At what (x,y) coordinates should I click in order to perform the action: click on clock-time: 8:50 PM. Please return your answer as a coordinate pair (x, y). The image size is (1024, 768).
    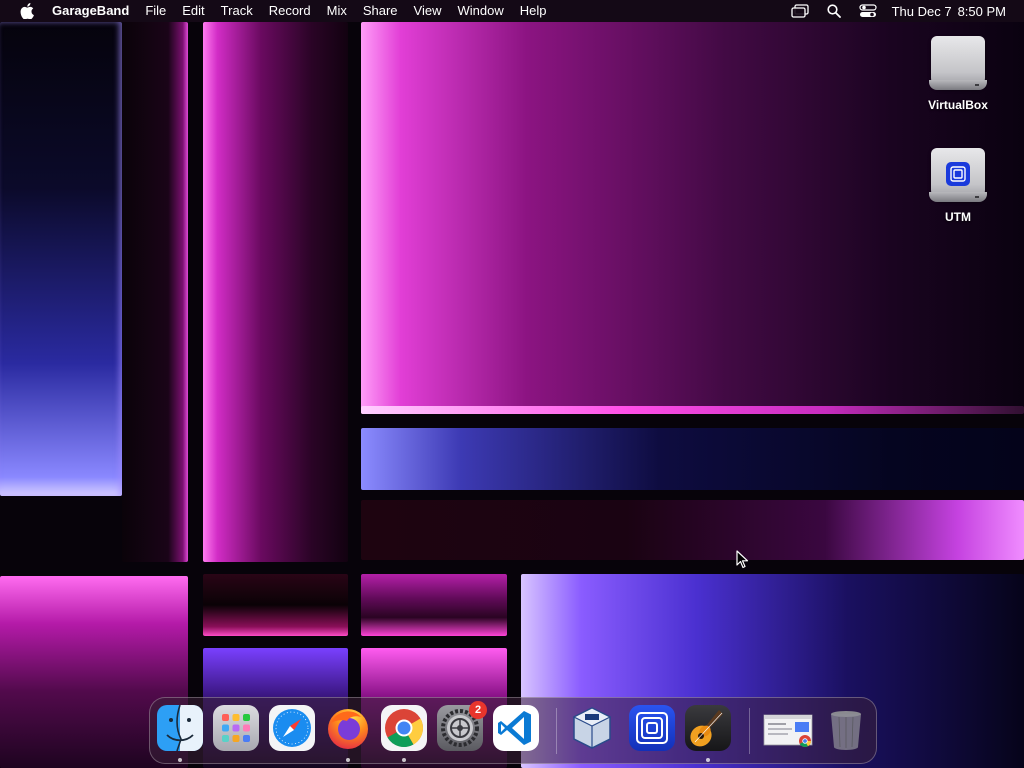
    Looking at the image, I should click on (981, 11).